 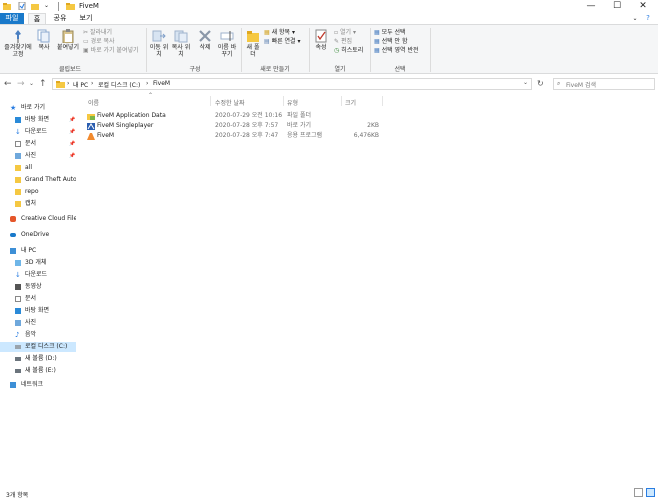 I want to click on properties-button: 속성, so click(x=321, y=40).